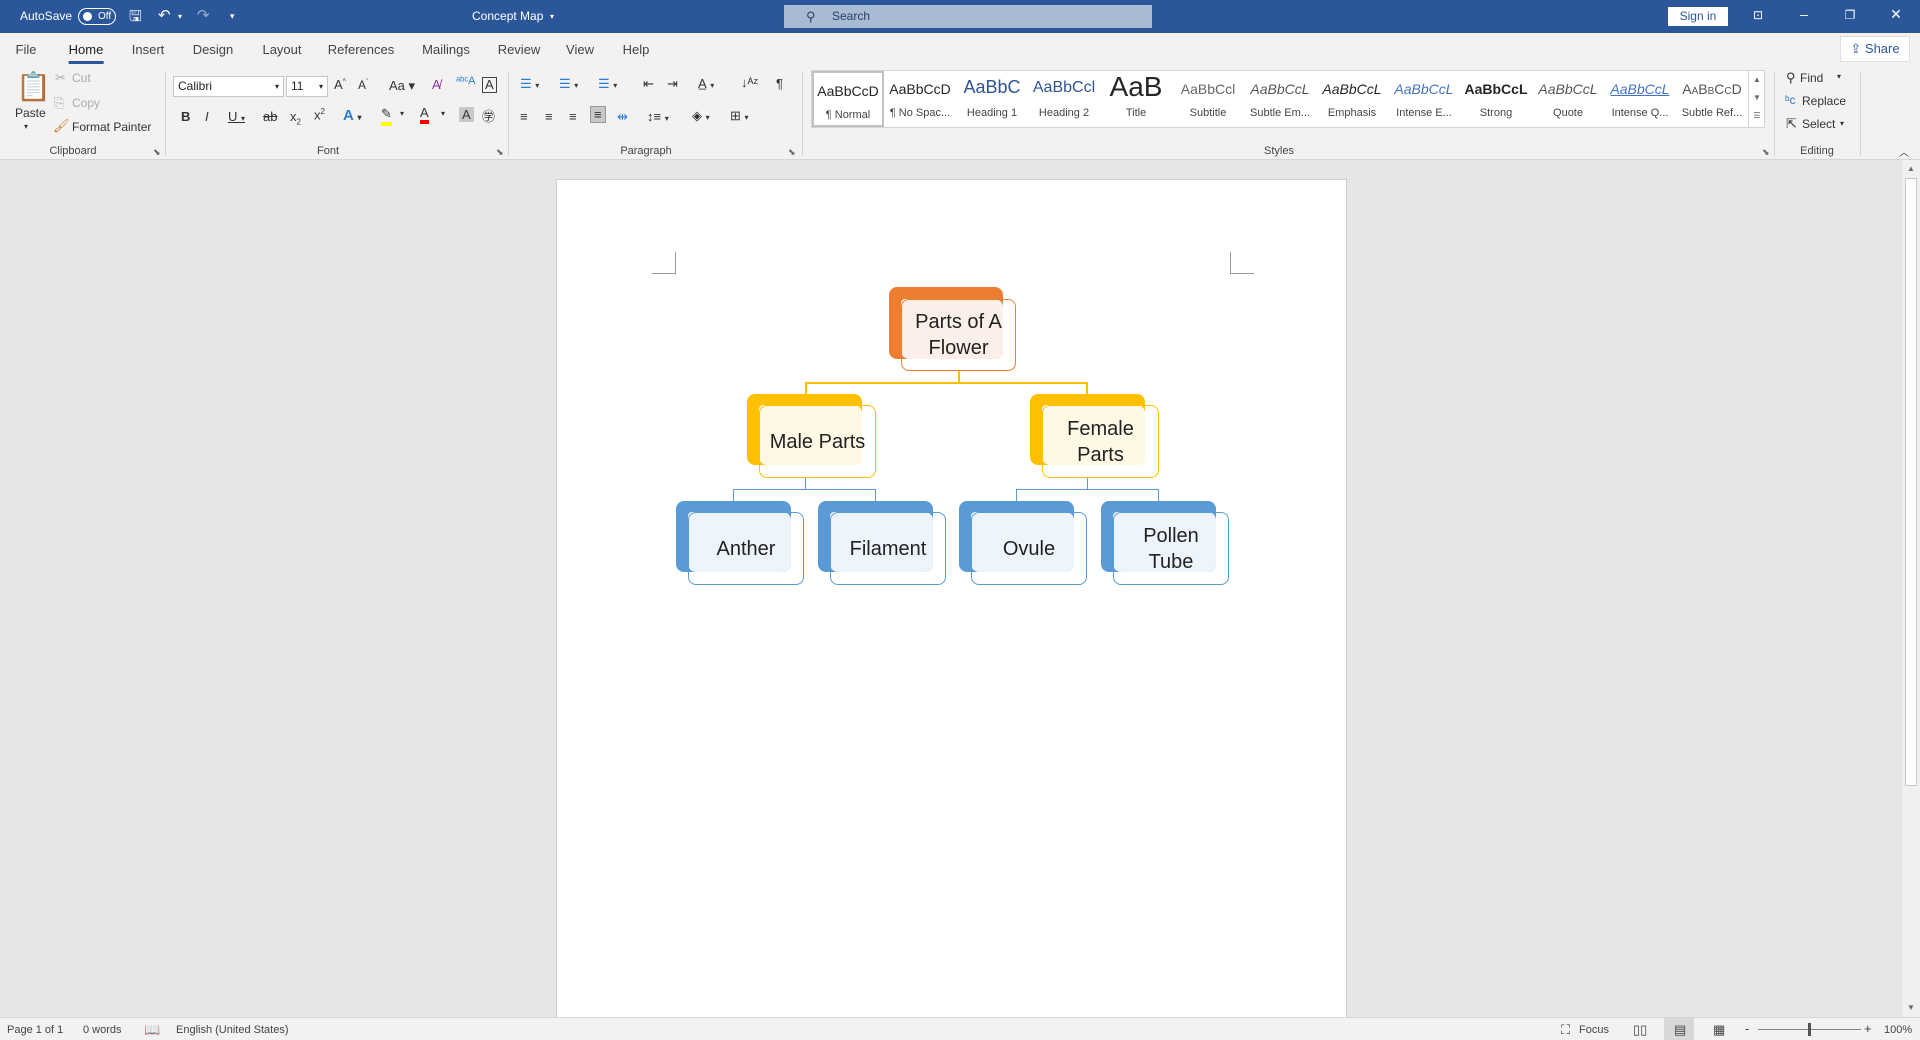  Describe the element at coordinates (1352, 99) in the screenshot. I see `style-emphasis: AaBbCcL Emphasis` at that location.